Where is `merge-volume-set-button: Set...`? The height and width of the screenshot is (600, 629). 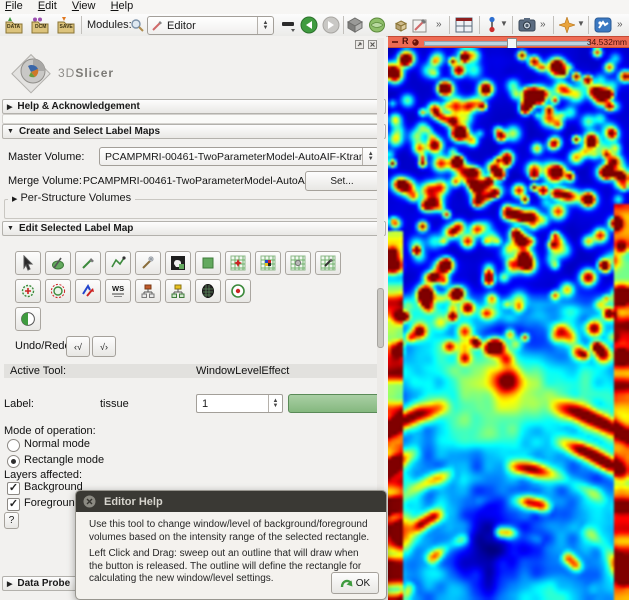
merge-volume-set-button: Set... is located at coordinates (342, 181).